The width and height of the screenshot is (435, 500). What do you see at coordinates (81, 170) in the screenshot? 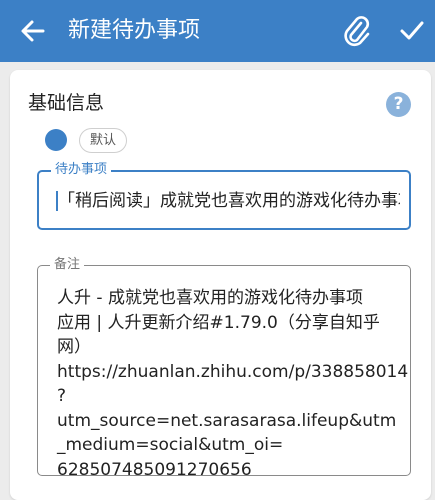
I see `todo-field-label: 待办事项` at bounding box center [81, 170].